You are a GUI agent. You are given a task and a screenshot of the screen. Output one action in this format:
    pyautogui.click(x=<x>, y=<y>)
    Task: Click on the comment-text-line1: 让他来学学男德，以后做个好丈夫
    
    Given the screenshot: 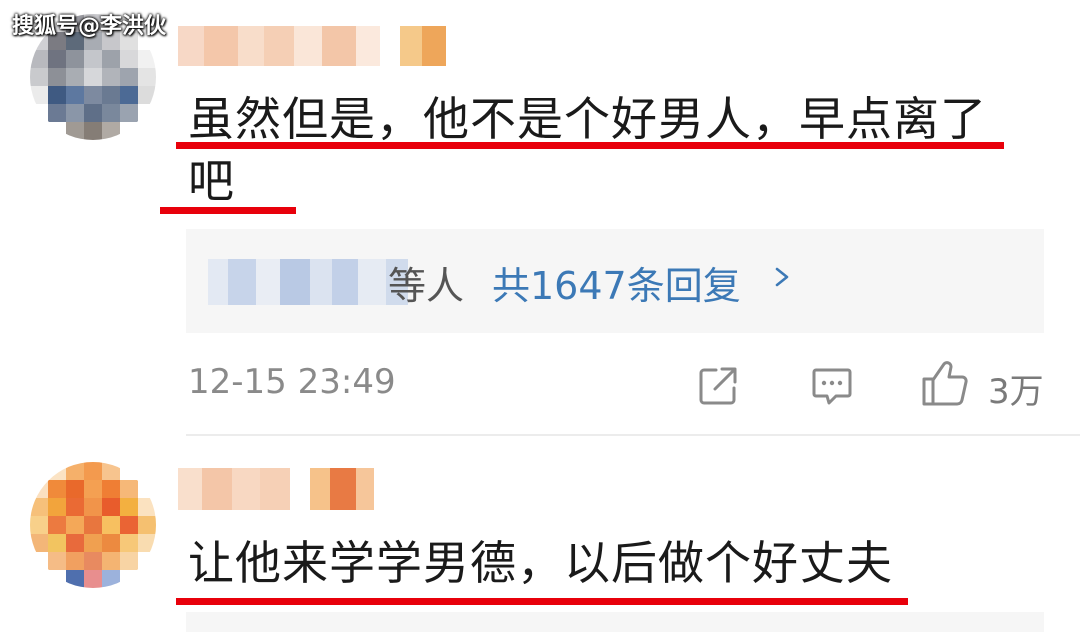 What is the action you would take?
    pyautogui.click(x=540, y=563)
    